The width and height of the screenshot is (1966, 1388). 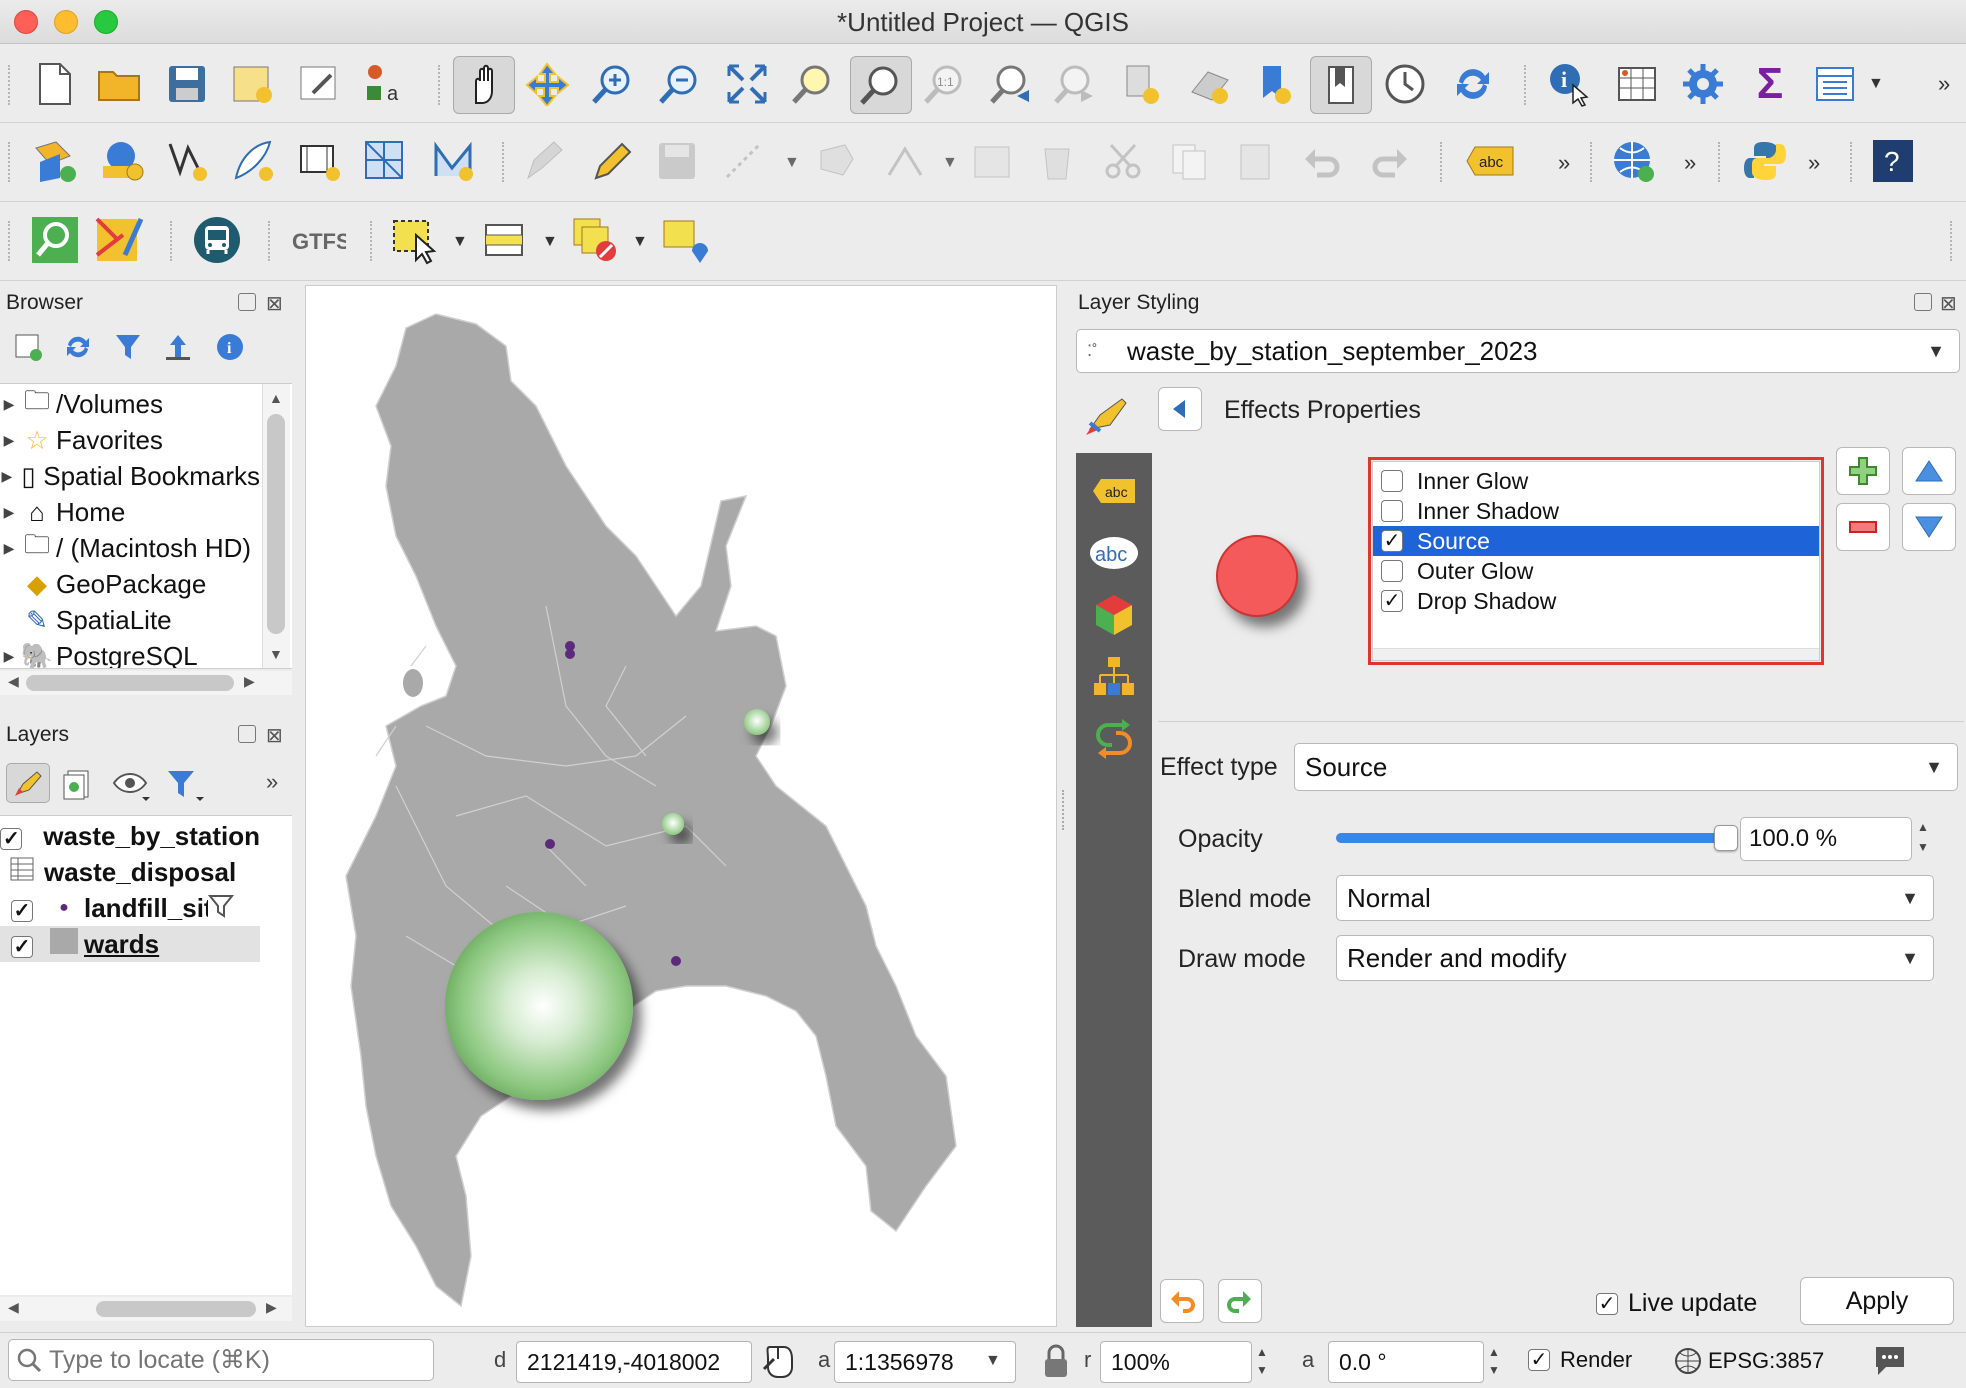 I want to click on copy-features-icon, so click(x=1189, y=161).